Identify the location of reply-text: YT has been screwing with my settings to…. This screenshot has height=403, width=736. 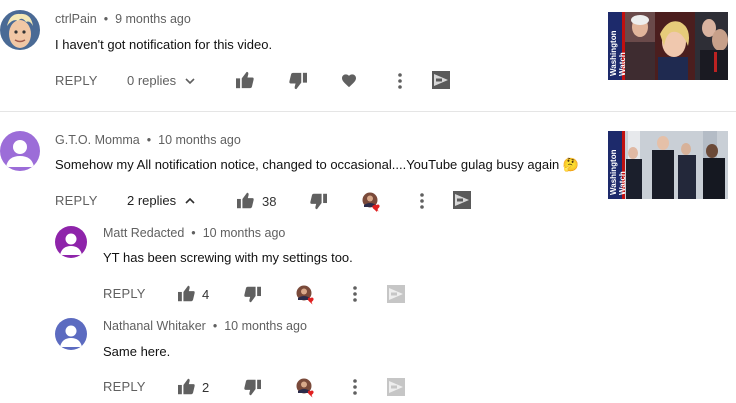
(228, 257).